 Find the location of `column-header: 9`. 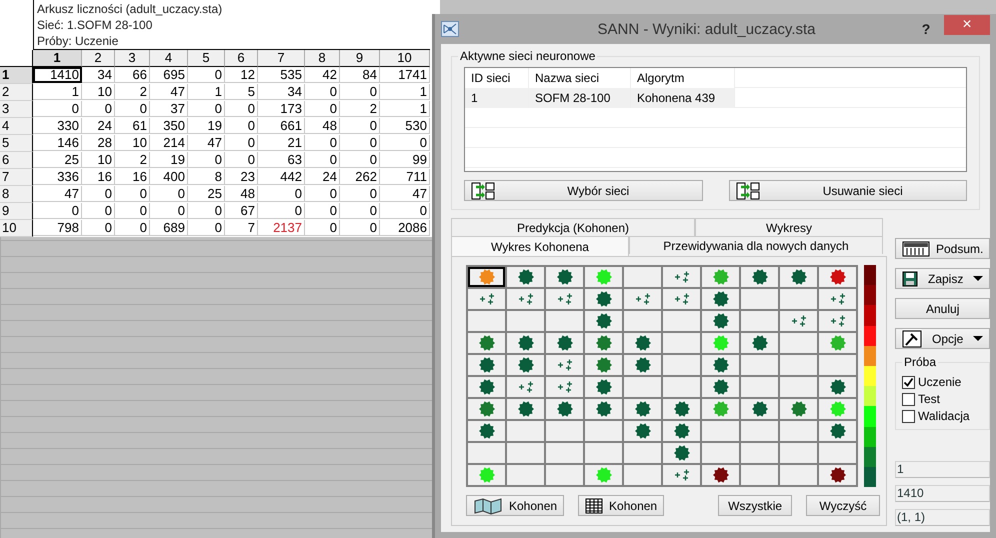

column-header: 9 is located at coordinates (360, 58).